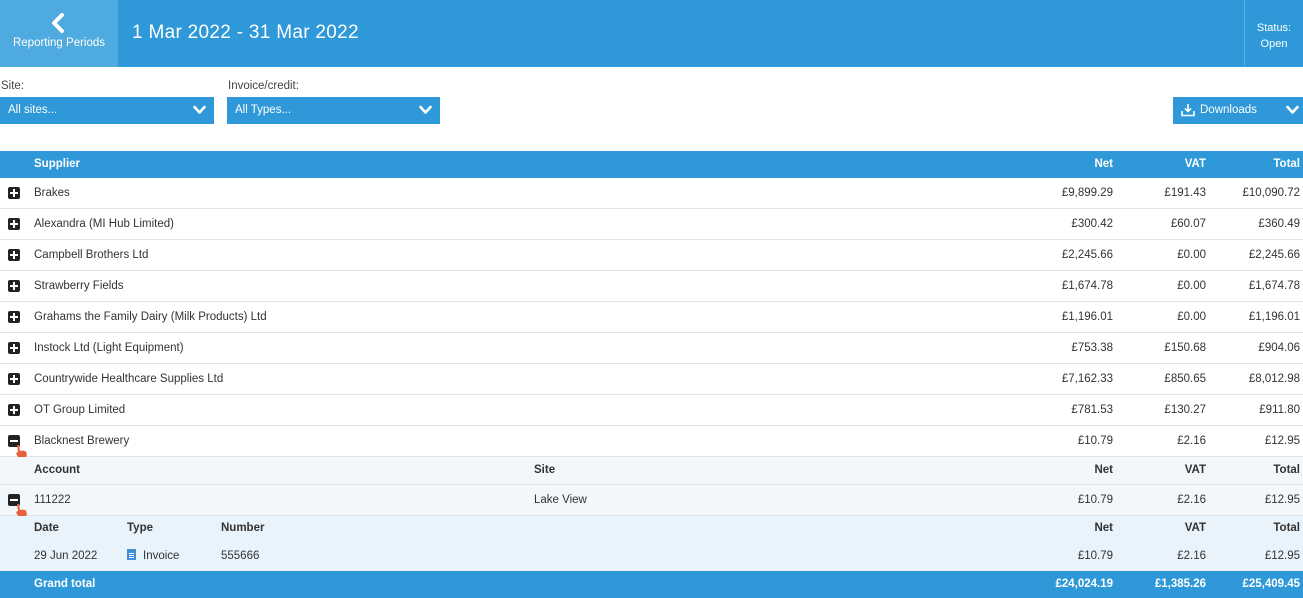 The height and width of the screenshot is (598, 1303). What do you see at coordinates (82, 441) in the screenshot?
I see `supplier-name: Blacknest Brewery` at bounding box center [82, 441].